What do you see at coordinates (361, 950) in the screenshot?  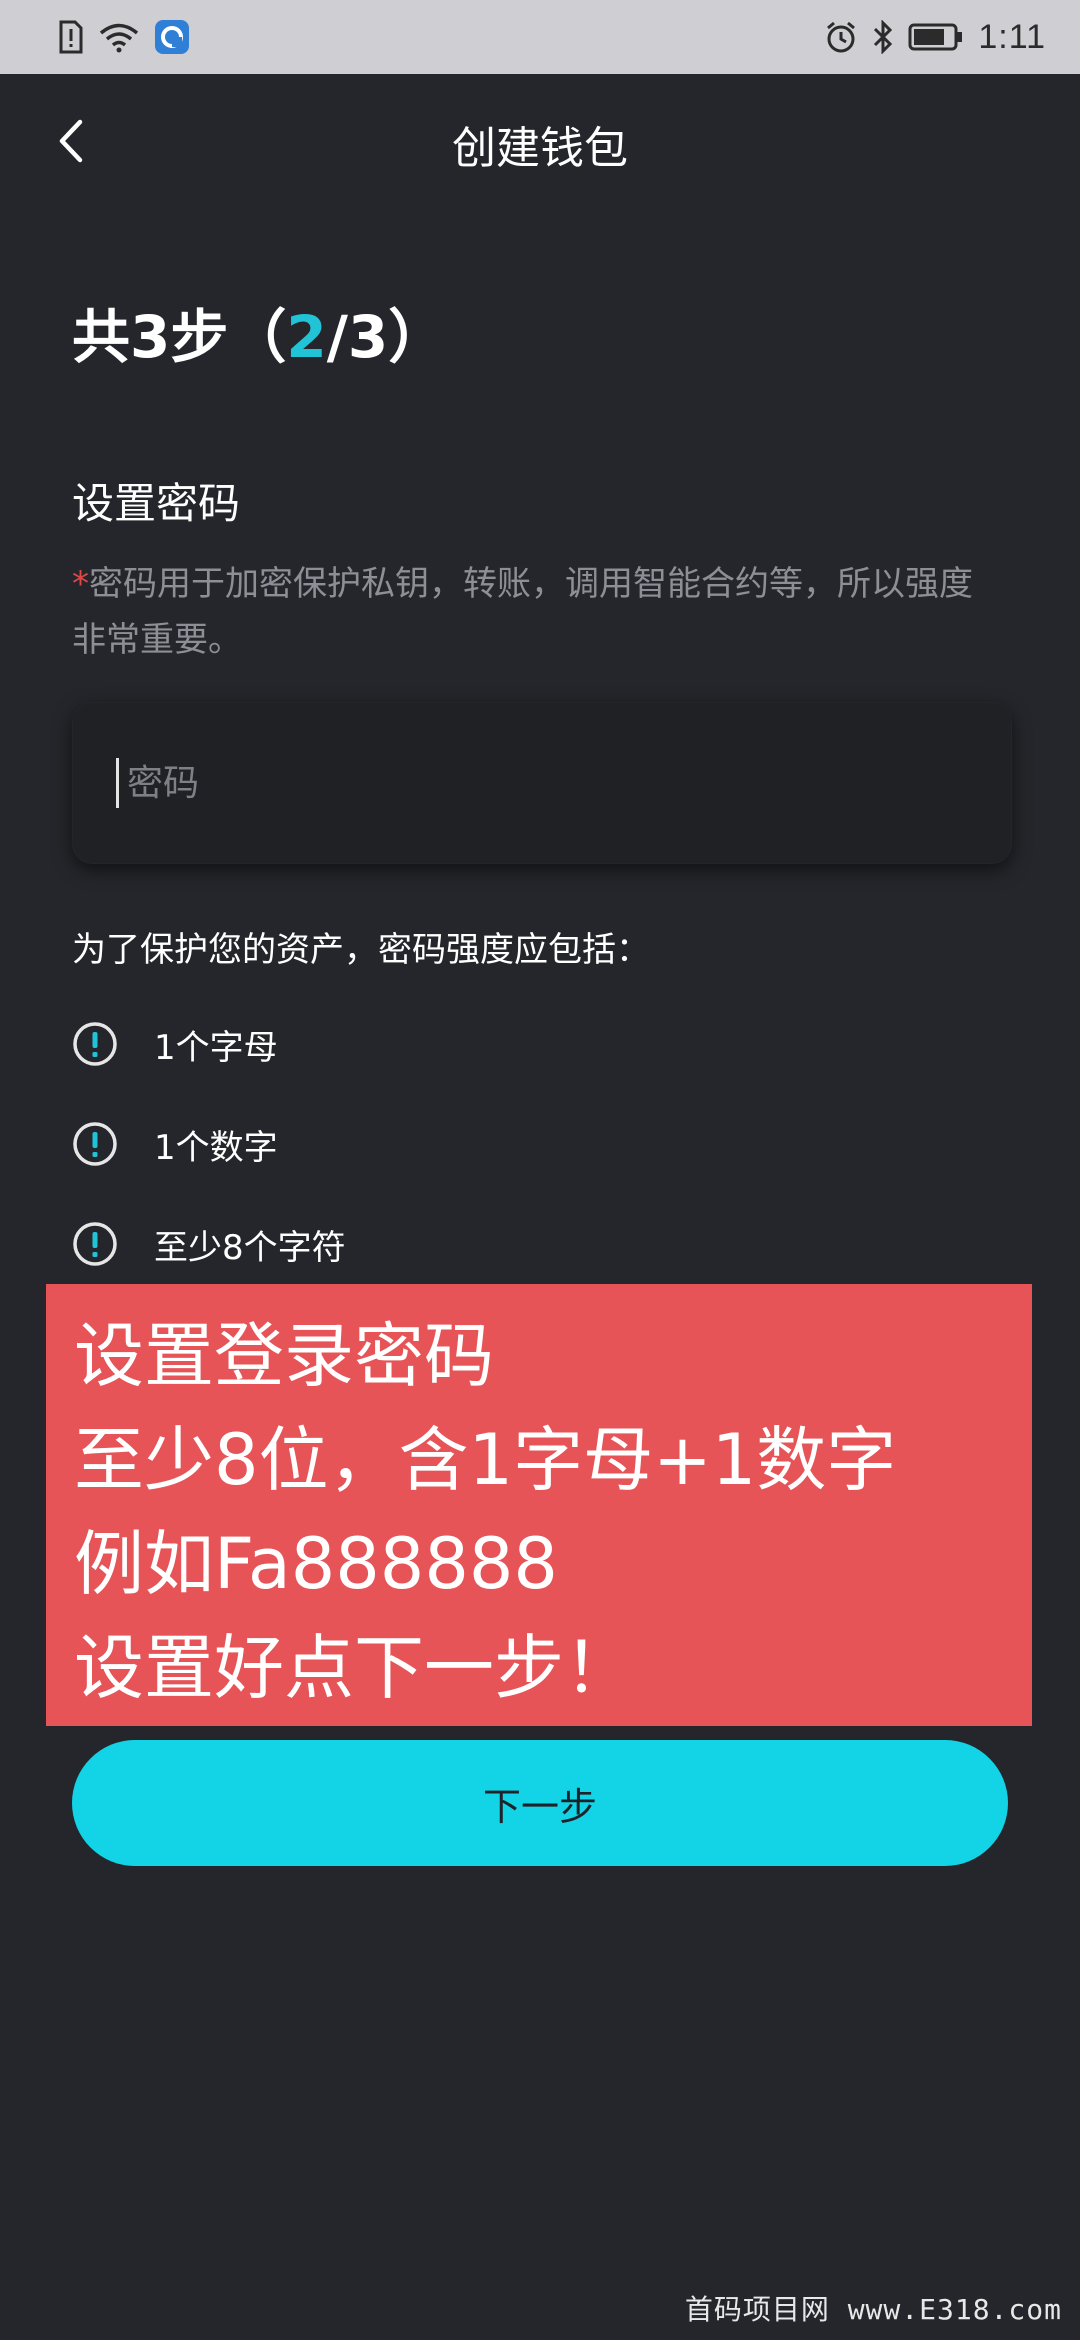 I see `rules-intro: 为了保护您的资产，密码强度应包括：` at bounding box center [361, 950].